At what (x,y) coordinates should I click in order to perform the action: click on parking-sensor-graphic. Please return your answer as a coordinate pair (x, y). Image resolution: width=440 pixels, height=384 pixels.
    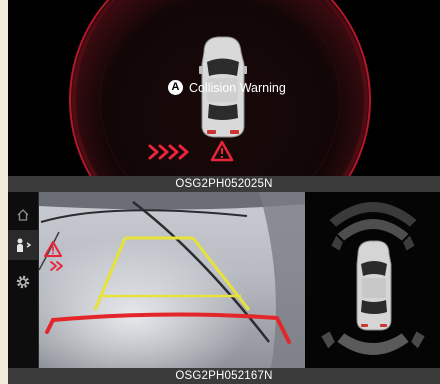
    Looking at the image, I should click on (373, 280).